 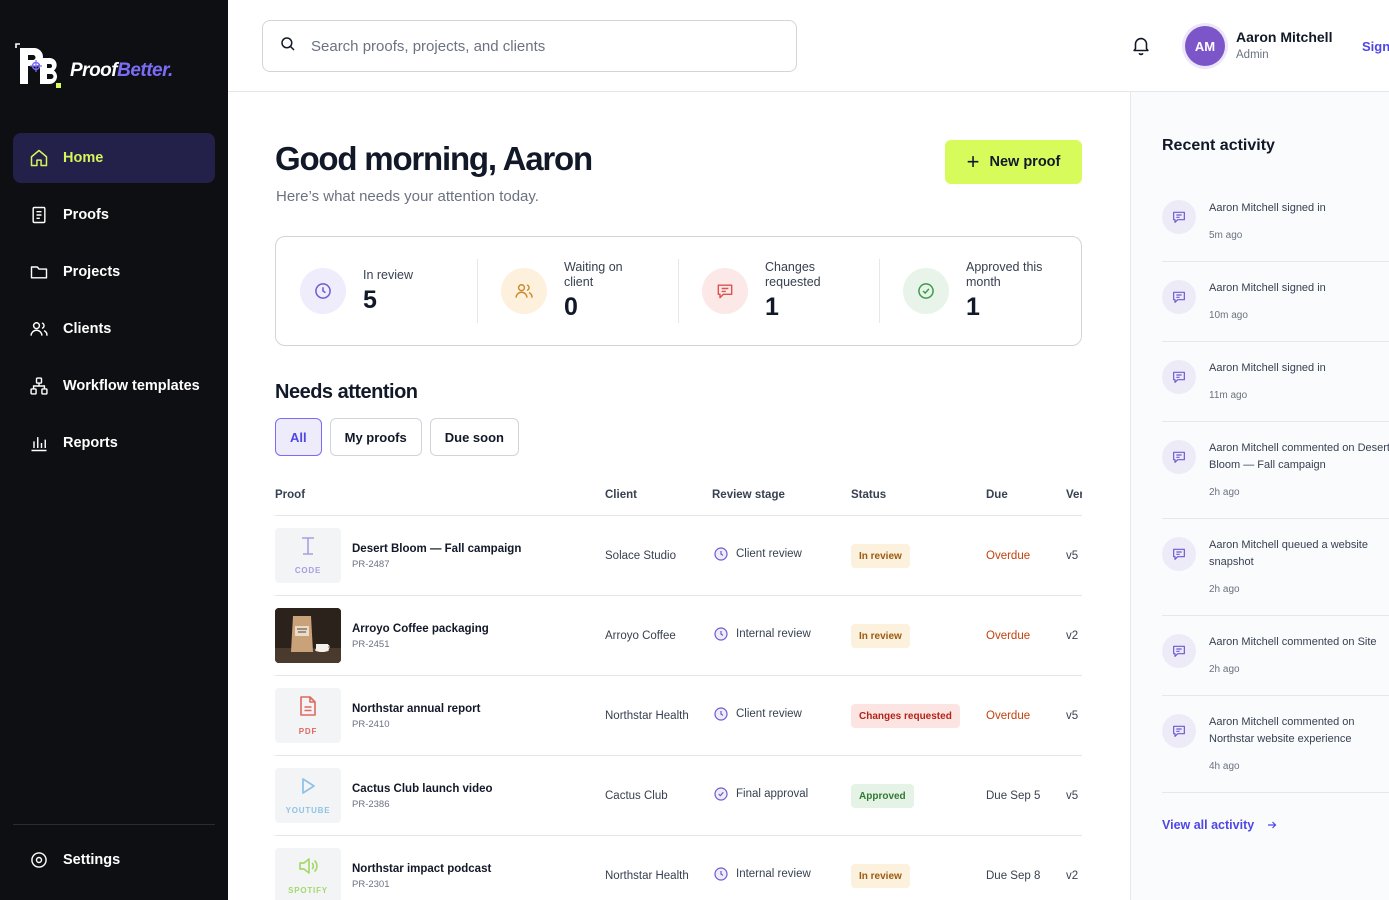 I want to click on column-header-proof: Proof, so click(x=290, y=495).